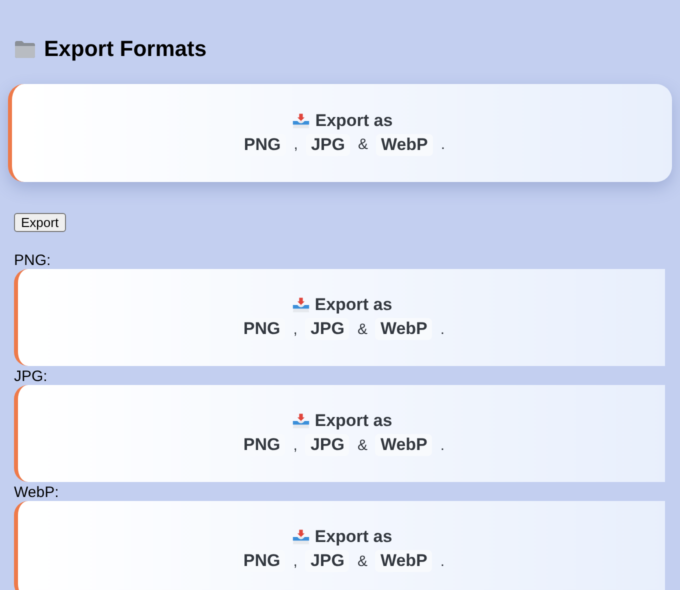  I want to click on preview-label: JPG:, so click(30, 376).